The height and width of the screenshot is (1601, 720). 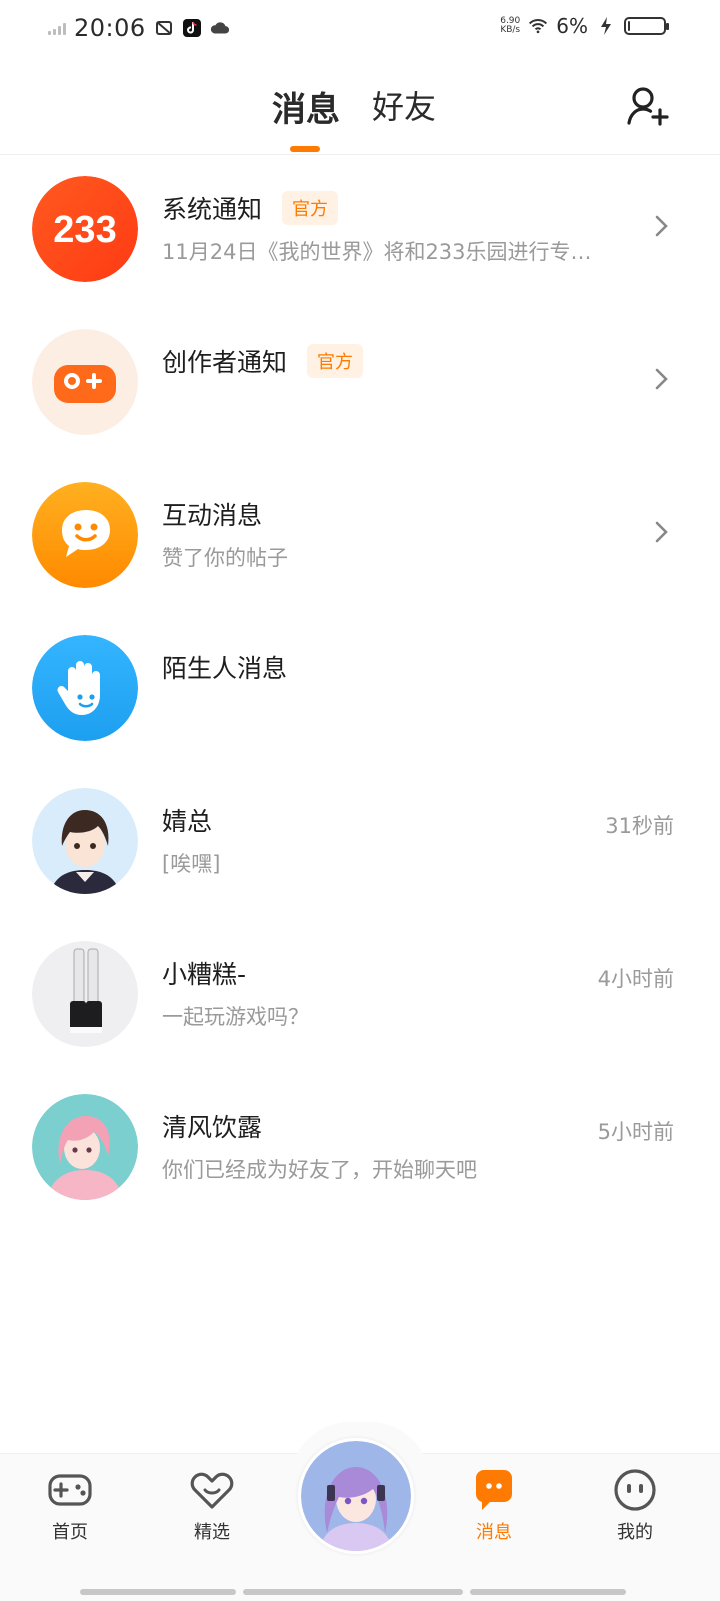 I want to click on hand-wave-icon, so click(x=85, y=688).